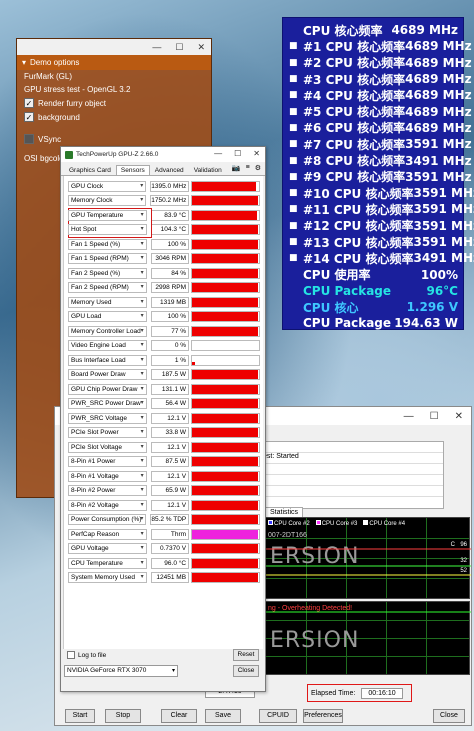  Describe the element at coordinates (246, 655) in the screenshot. I see `reset-button: Reset` at that location.